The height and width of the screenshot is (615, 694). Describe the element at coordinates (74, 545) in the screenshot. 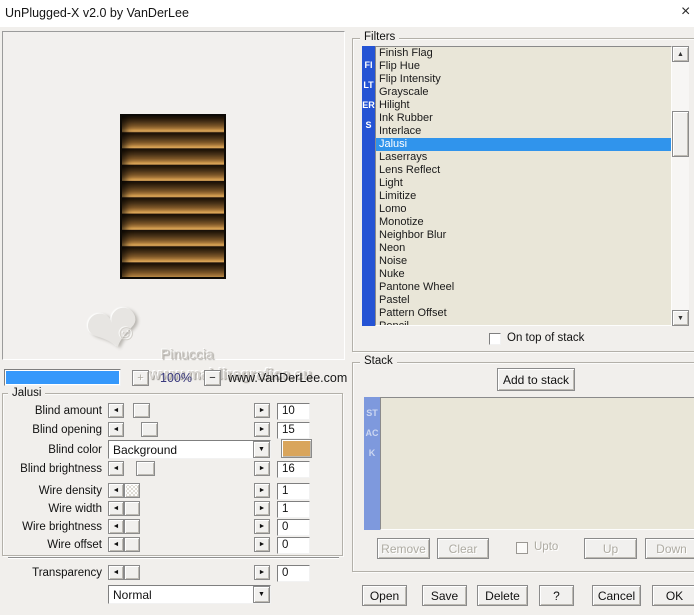

I see `param-label: Wire offset` at that location.